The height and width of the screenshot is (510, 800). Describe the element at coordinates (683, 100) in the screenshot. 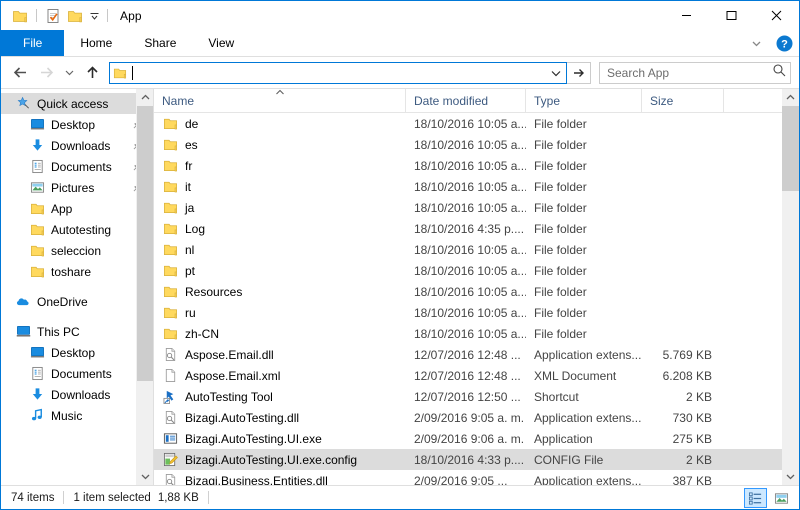

I see `column-header-size: Size` at that location.